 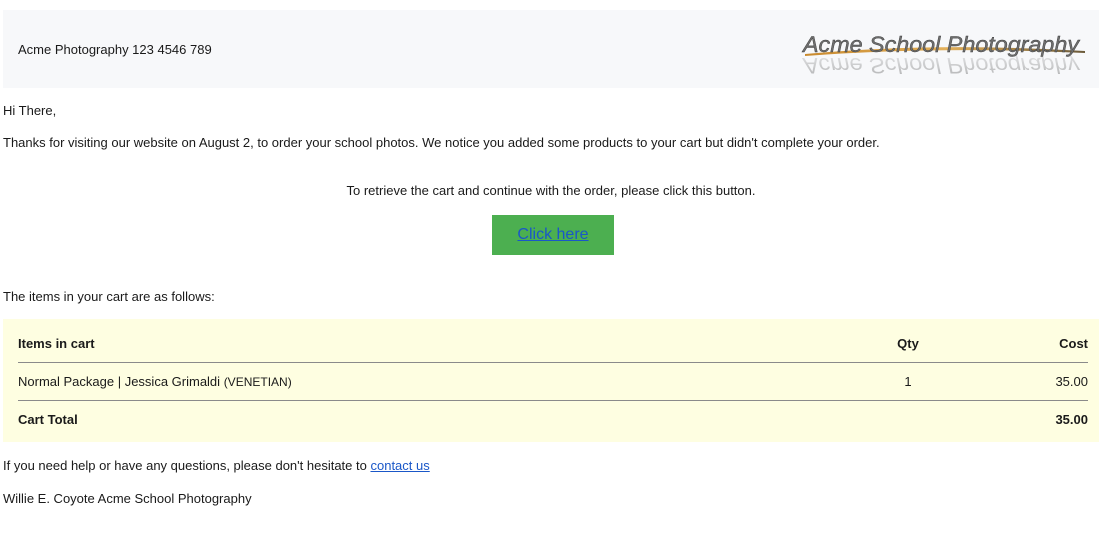 I want to click on header-contact: Acme Photography 123 4546 789, so click(x=115, y=49).